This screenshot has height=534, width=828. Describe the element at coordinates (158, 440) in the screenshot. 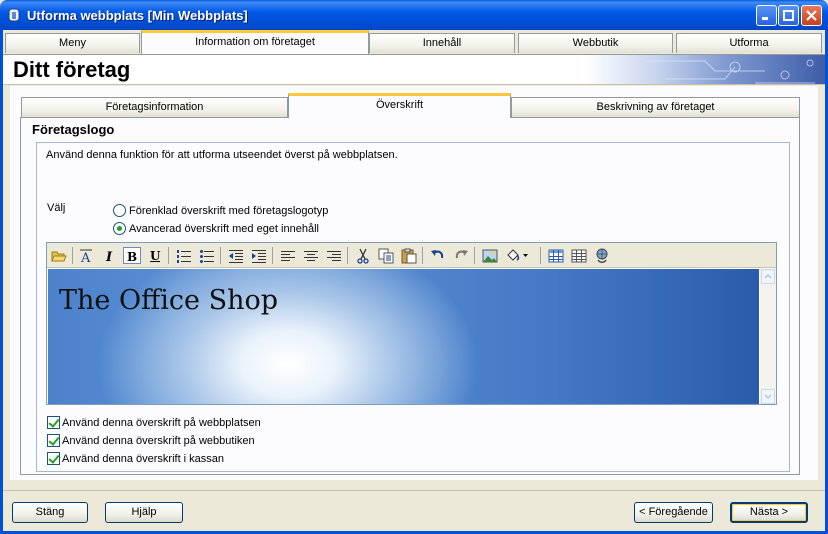

I see `check-label: Använd denna överskrift på webbutiken` at that location.